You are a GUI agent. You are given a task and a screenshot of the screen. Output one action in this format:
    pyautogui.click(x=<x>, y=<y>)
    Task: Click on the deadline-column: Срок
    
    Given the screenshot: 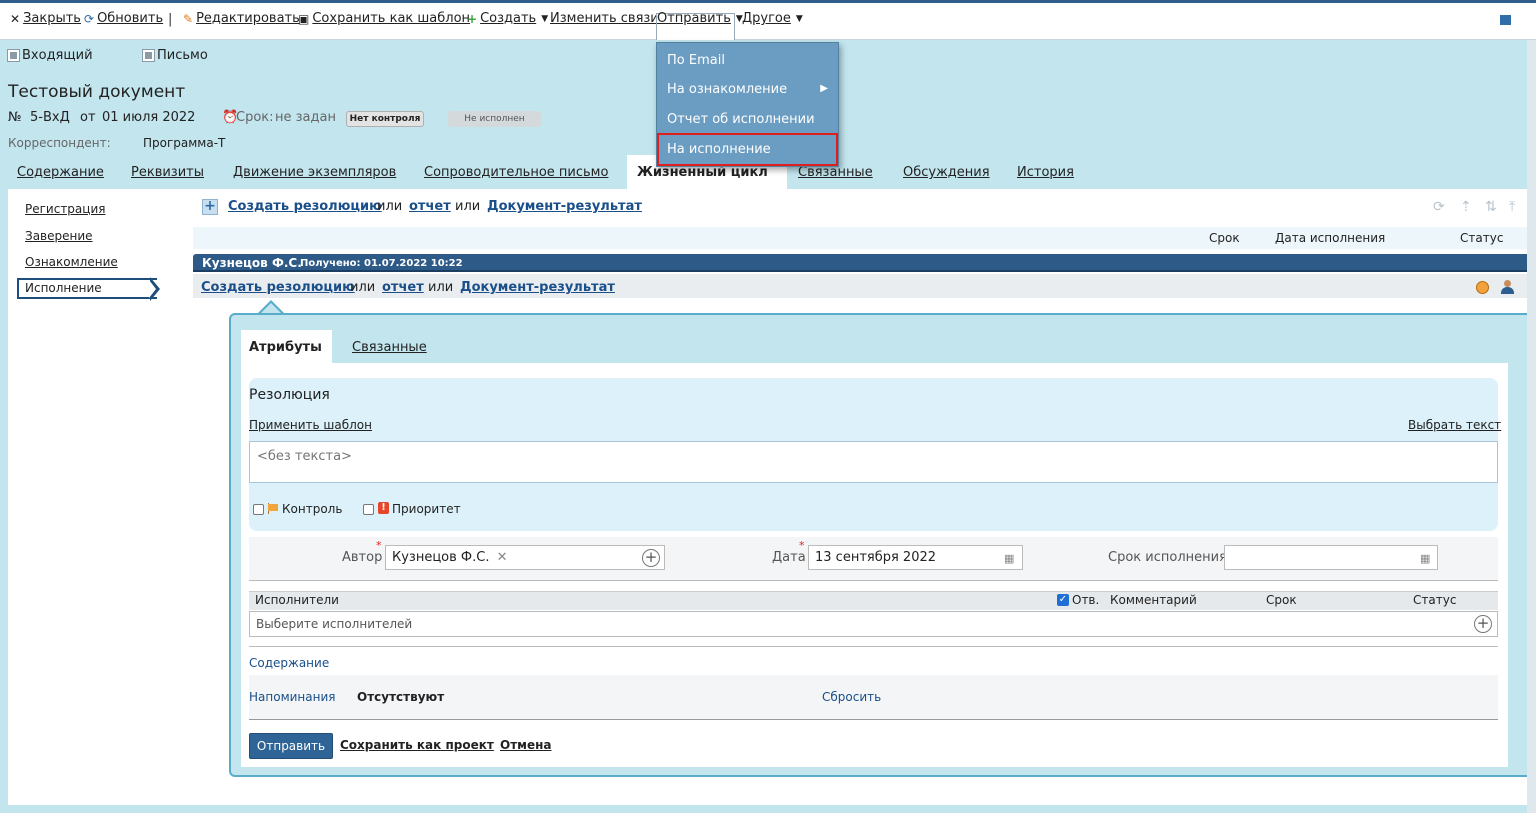 What is the action you would take?
    pyautogui.click(x=1281, y=600)
    